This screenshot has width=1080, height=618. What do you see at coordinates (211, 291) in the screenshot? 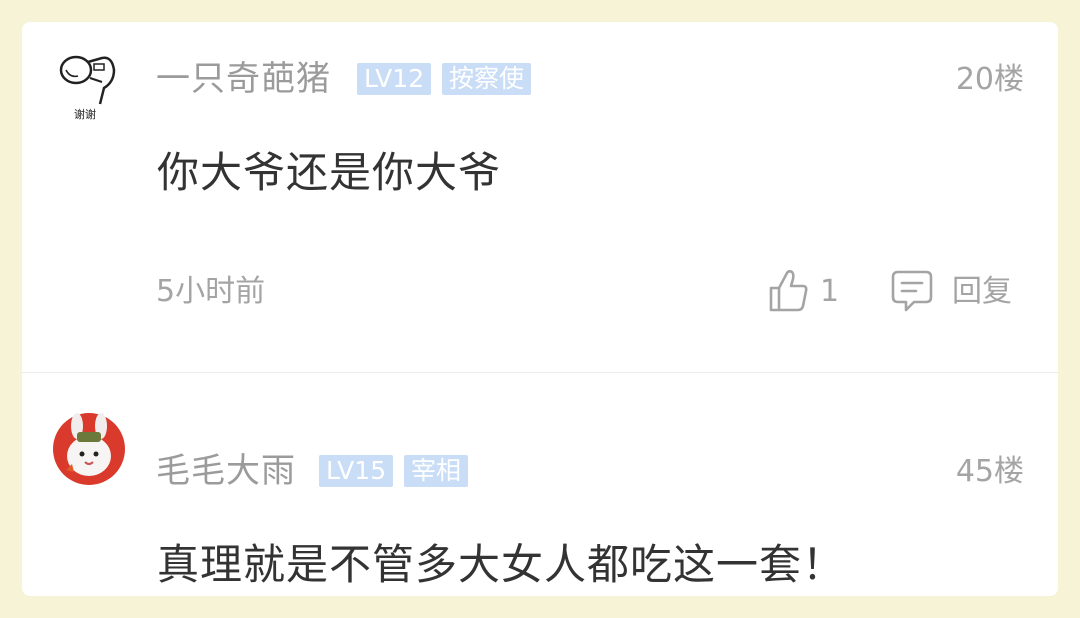
I see `timestamp: 5小时前` at bounding box center [211, 291].